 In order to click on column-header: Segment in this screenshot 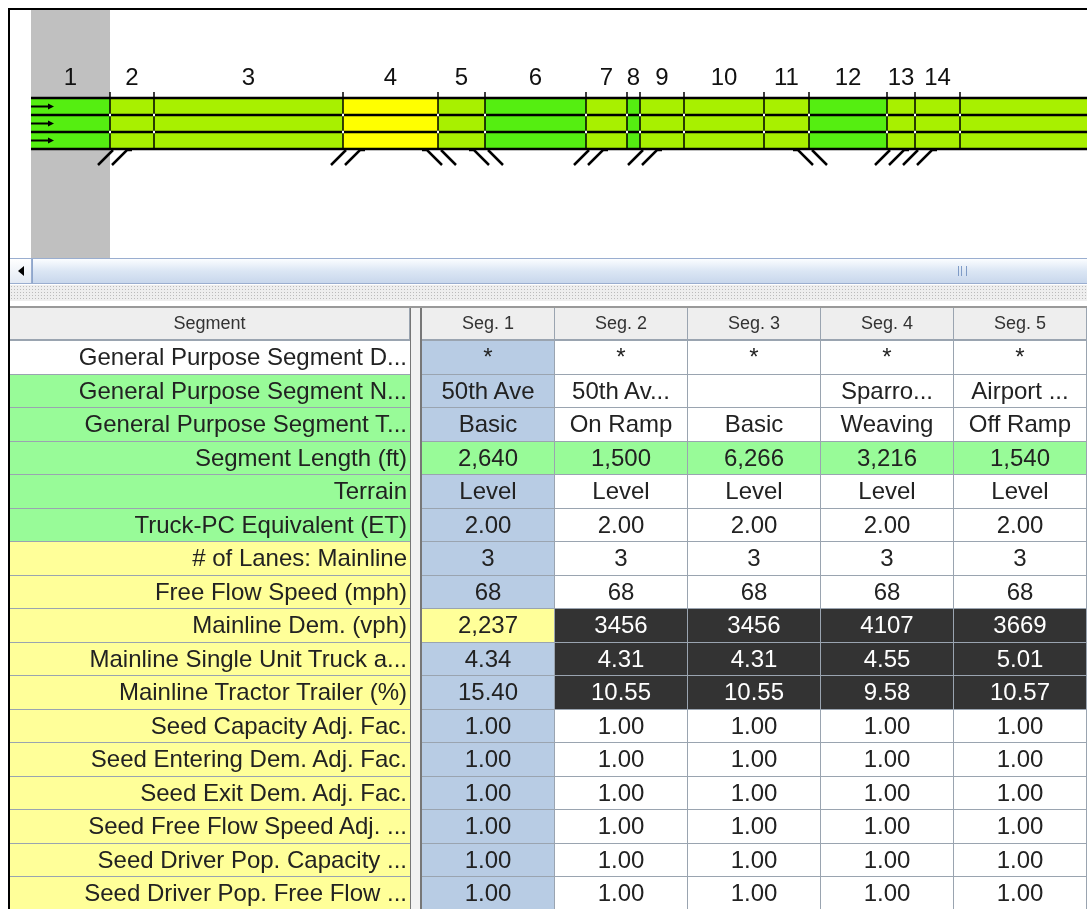, I will do `click(210, 324)`.